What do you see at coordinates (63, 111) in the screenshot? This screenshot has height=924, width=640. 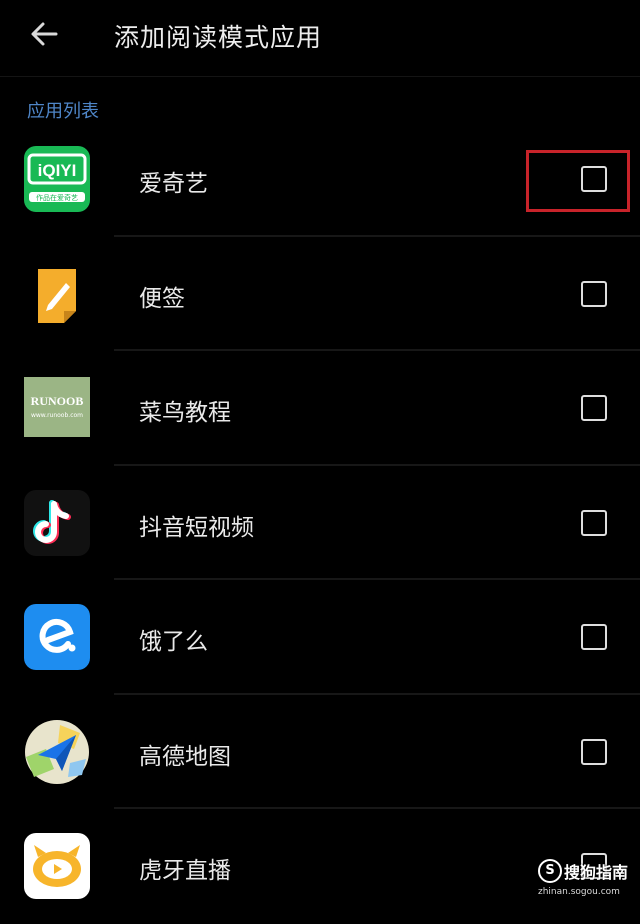 I see `section-label: 应用列表` at bounding box center [63, 111].